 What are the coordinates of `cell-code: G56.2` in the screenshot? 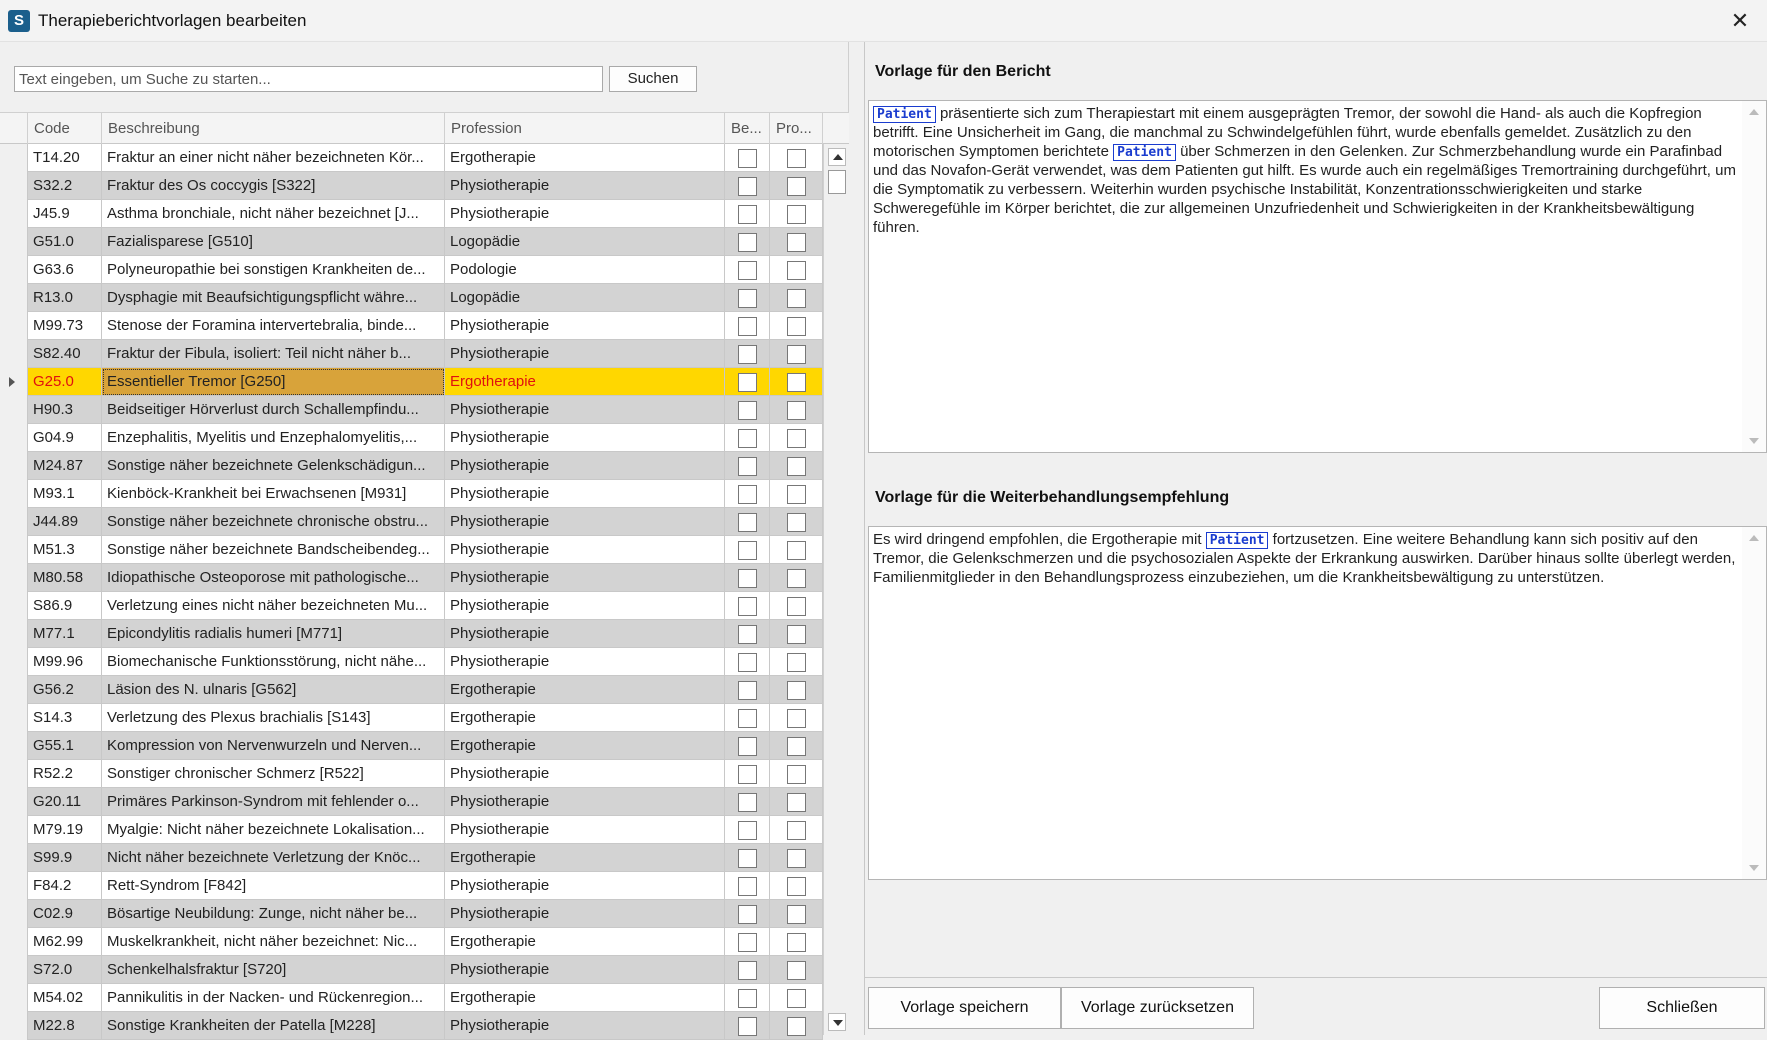 It's located at (65, 690).